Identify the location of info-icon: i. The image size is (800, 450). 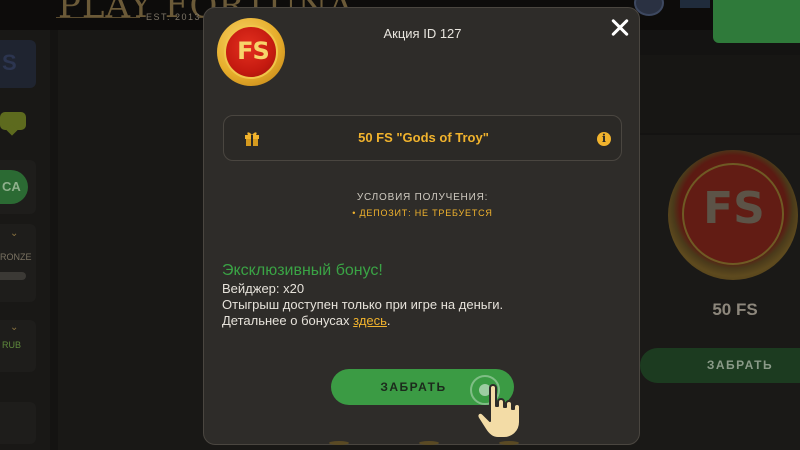
(604, 139).